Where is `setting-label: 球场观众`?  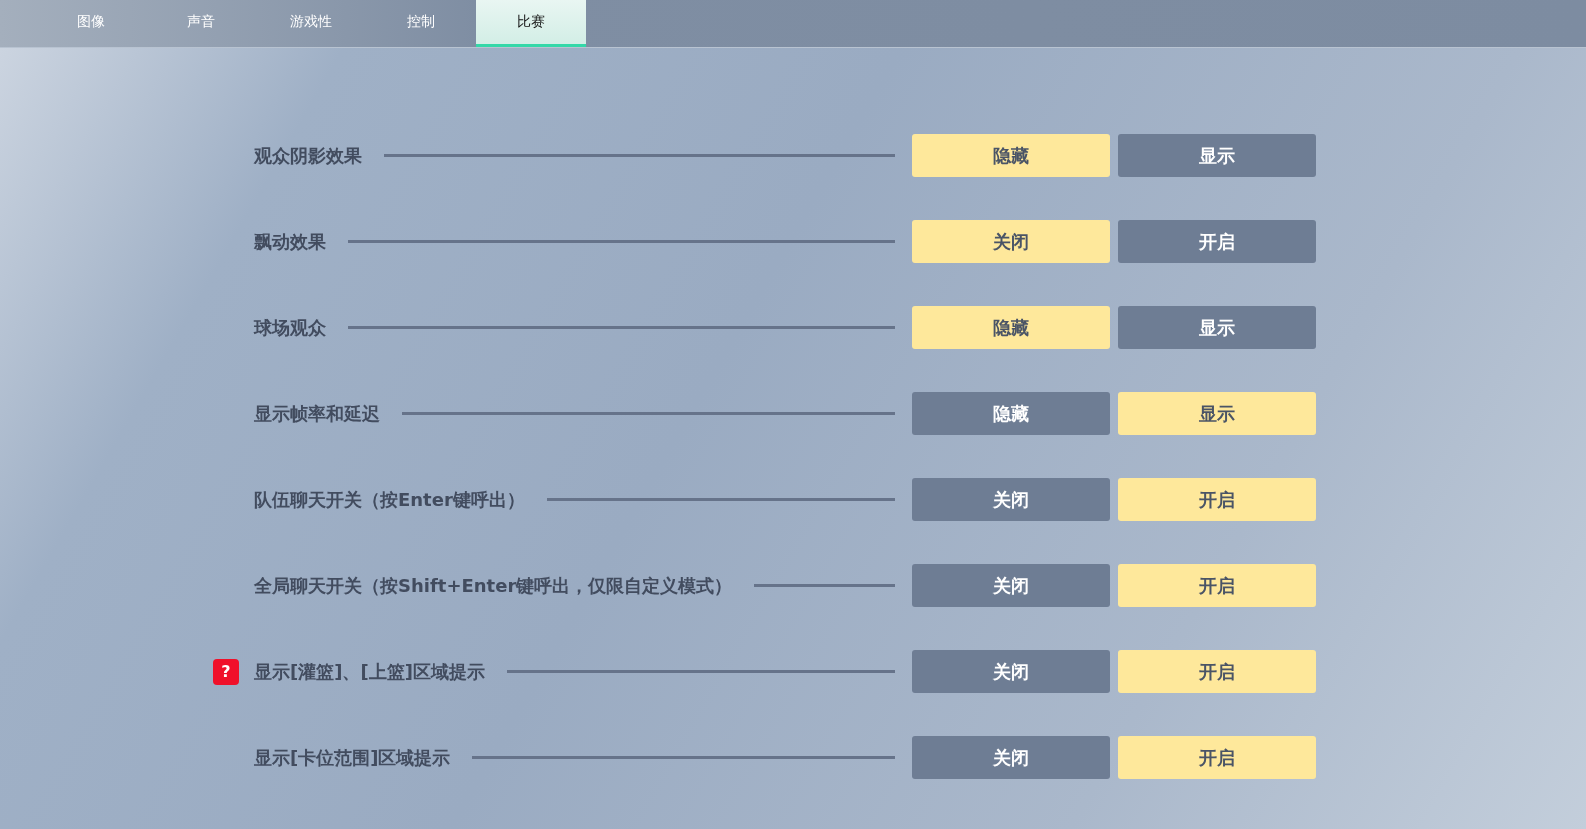 setting-label: 球场观众 is located at coordinates (290, 327).